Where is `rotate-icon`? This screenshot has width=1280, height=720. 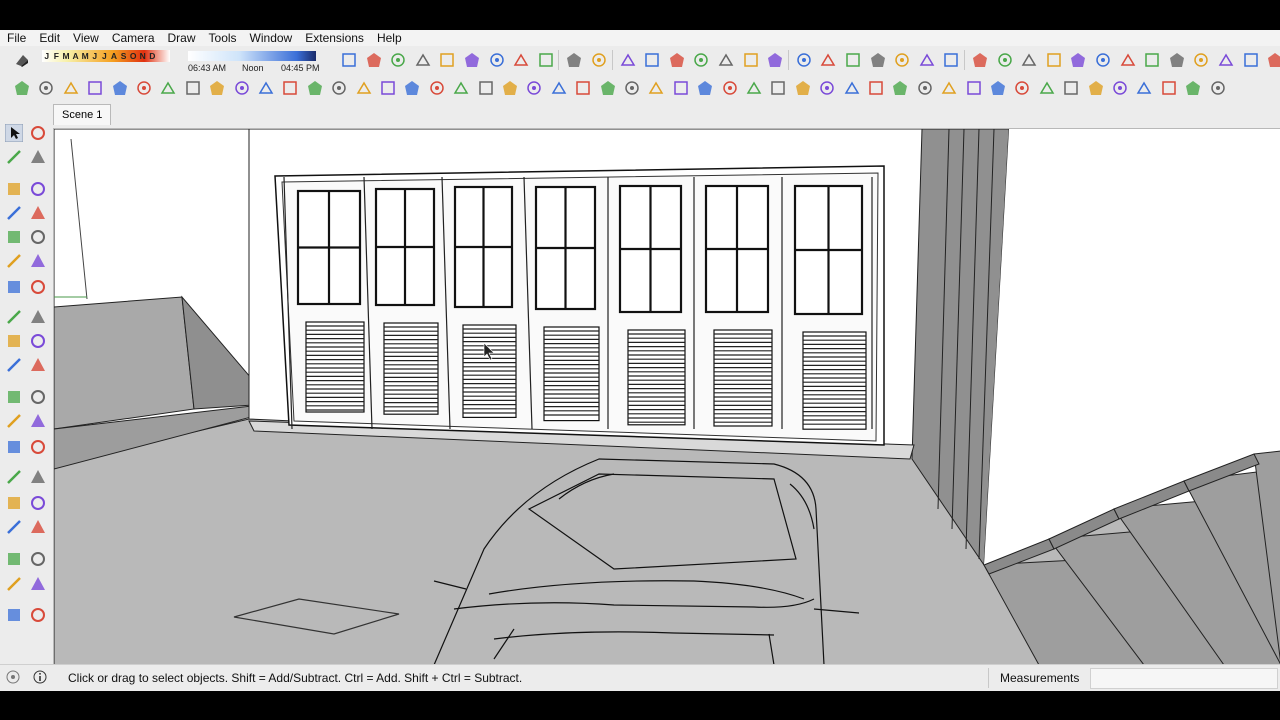
rotate-icon is located at coordinates (14, 341).